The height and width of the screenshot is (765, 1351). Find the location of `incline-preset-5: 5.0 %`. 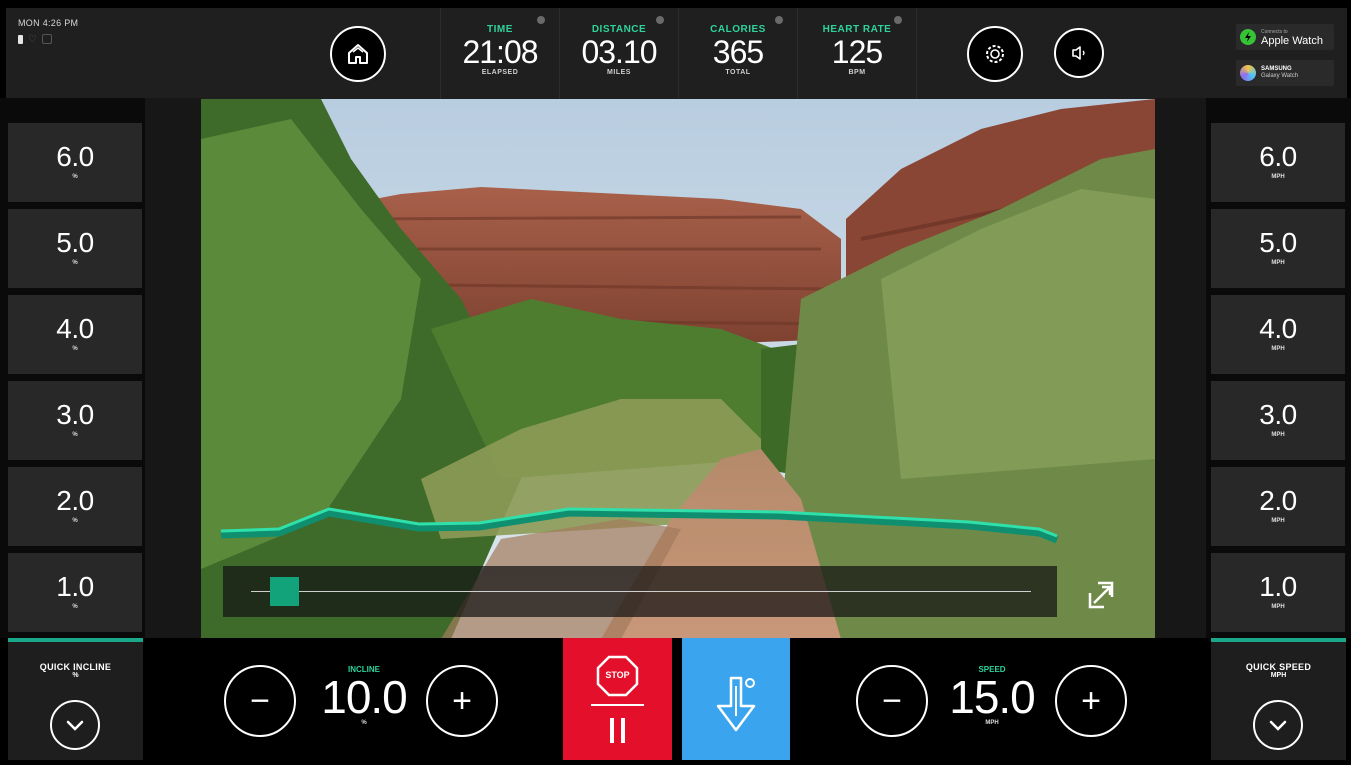

incline-preset-5: 5.0 % is located at coordinates (75, 248).